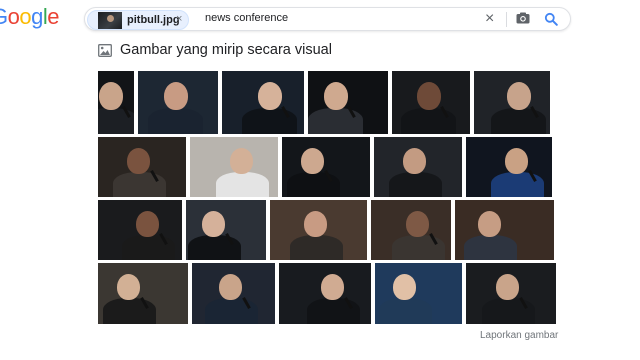 The width and height of the screenshot is (640, 360). What do you see at coordinates (551, 19) in the screenshot?
I see `search-icon` at bounding box center [551, 19].